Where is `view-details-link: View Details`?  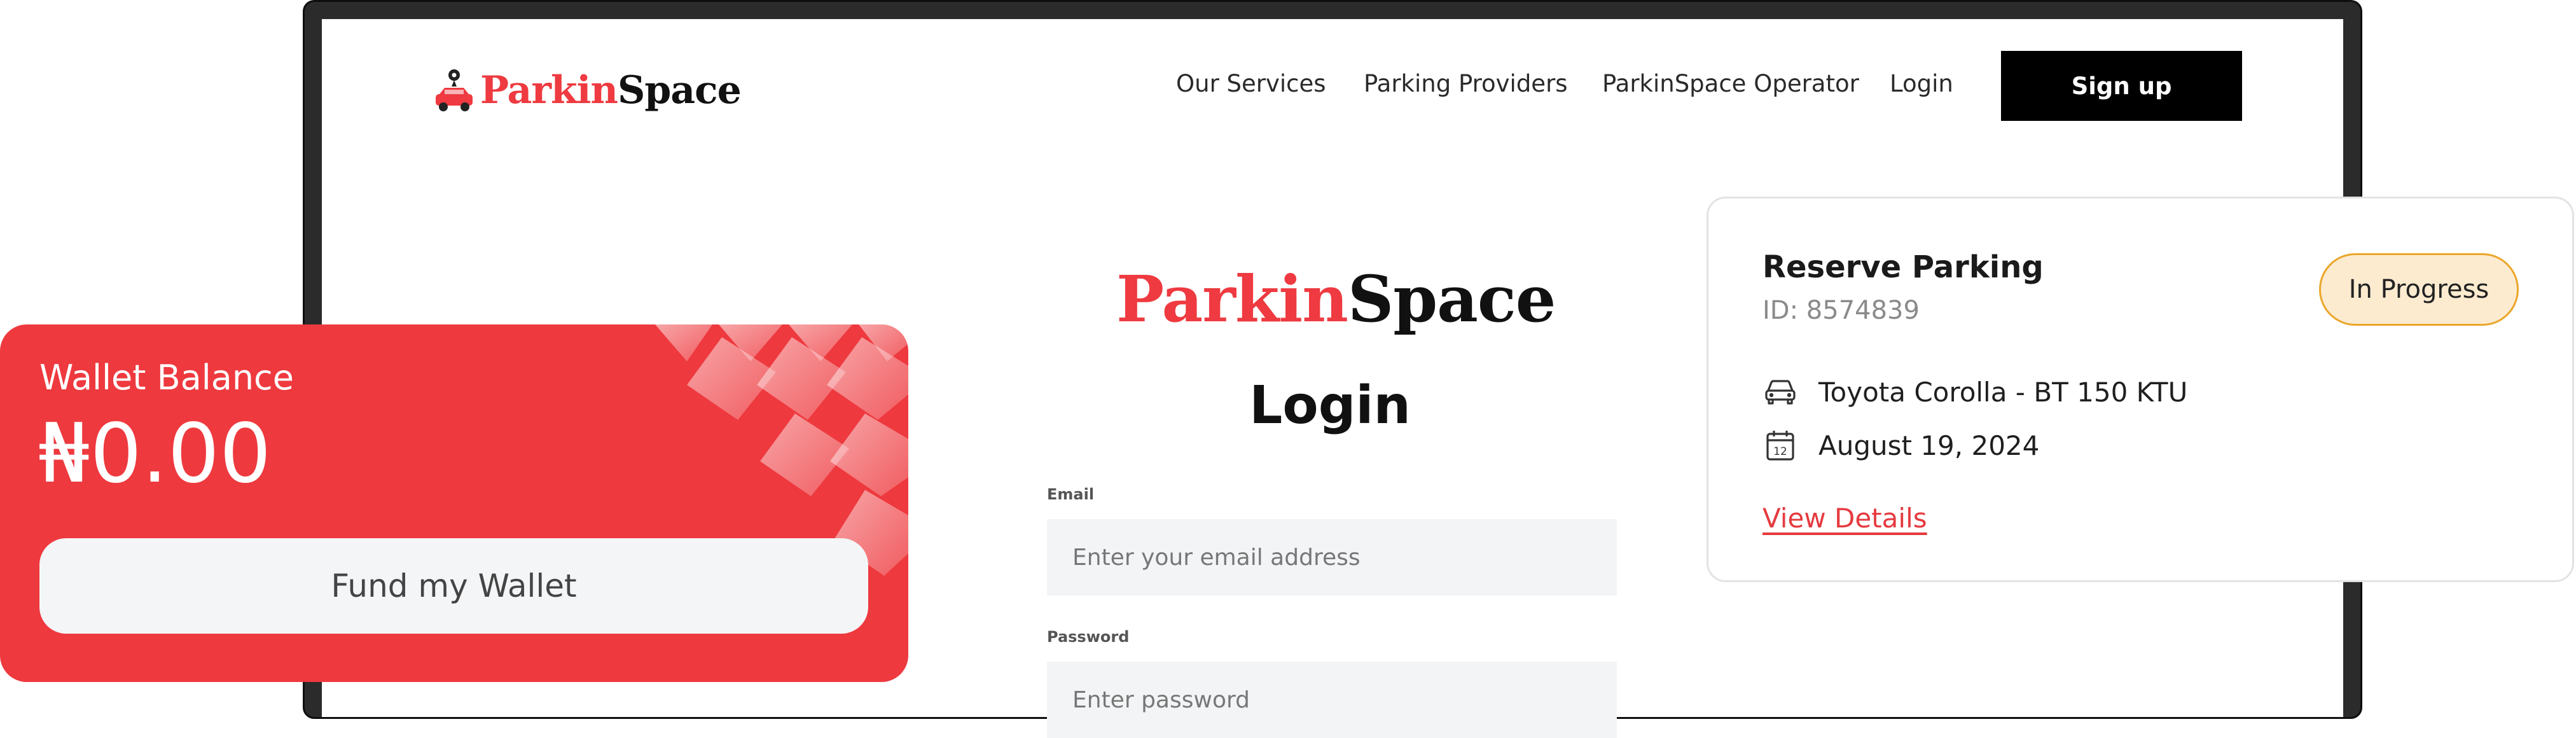
view-details-link: View Details is located at coordinates (1844, 518).